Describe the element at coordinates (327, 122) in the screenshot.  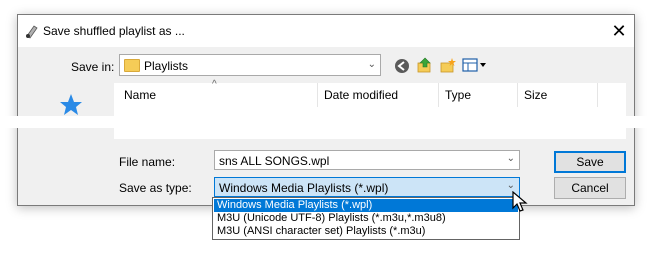
I see `screenshot-tear` at that location.